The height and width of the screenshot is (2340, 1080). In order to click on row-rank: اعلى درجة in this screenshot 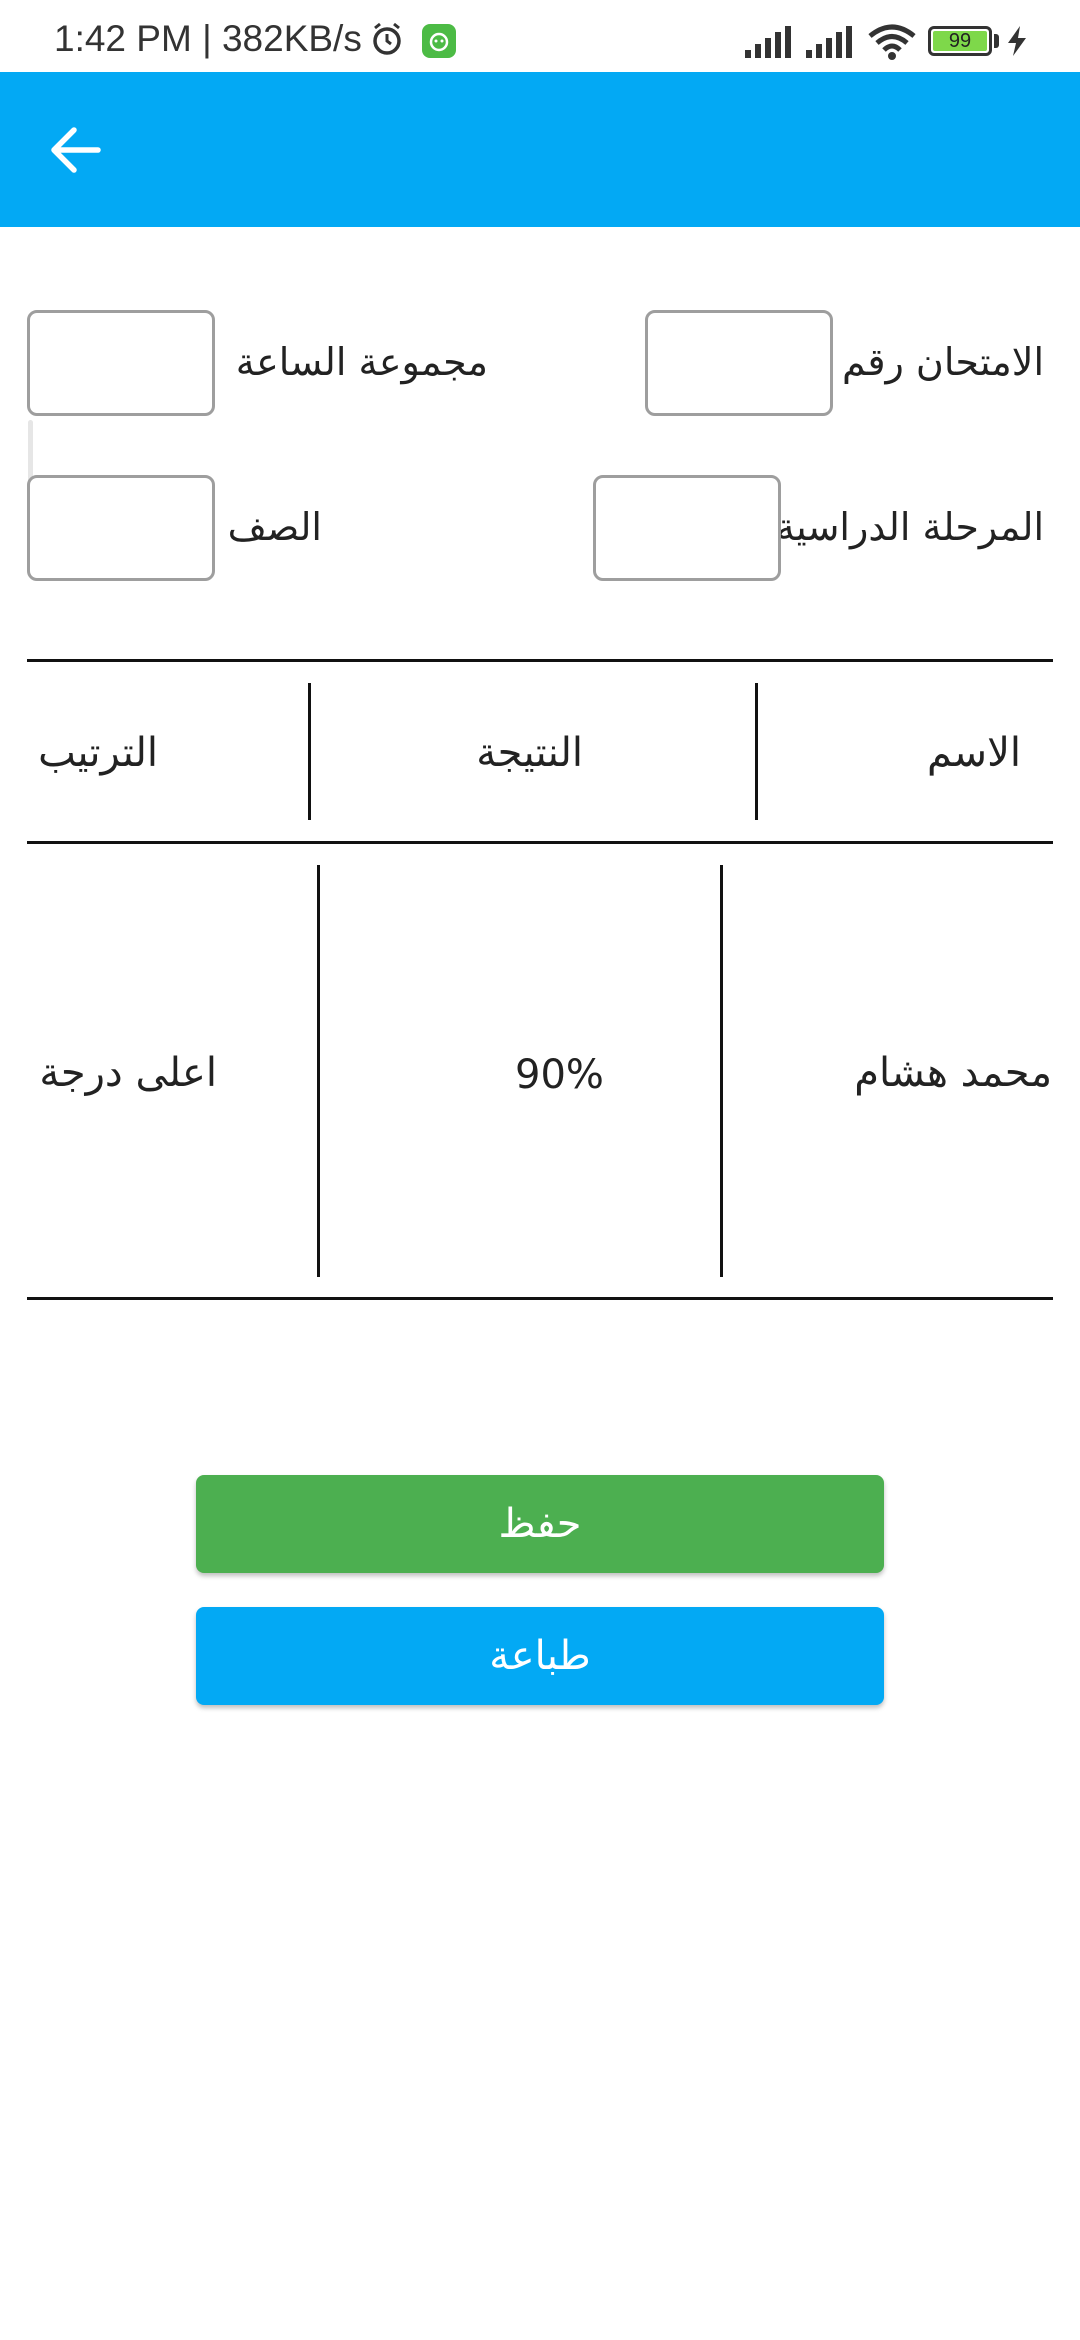, I will do `click(128, 1073)`.